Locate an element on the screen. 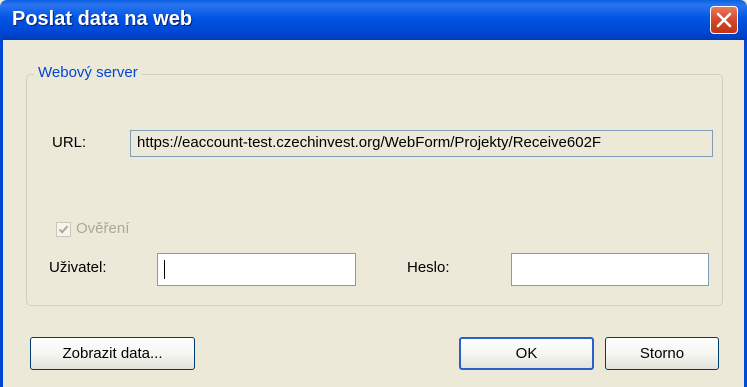 The width and height of the screenshot is (747, 387). user-input is located at coordinates (256, 269).